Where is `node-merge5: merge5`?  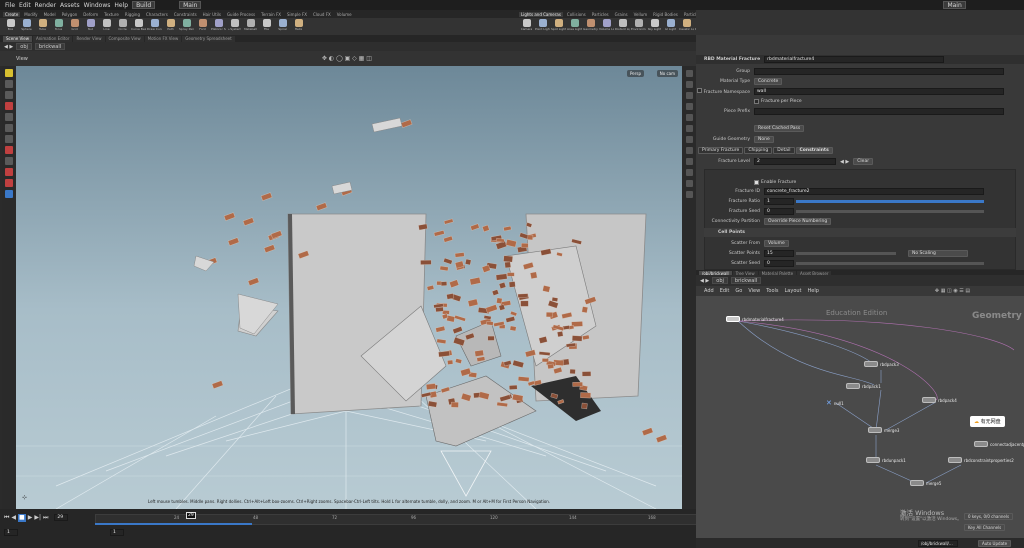
node-merge5: merge5 is located at coordinates (925, 483).